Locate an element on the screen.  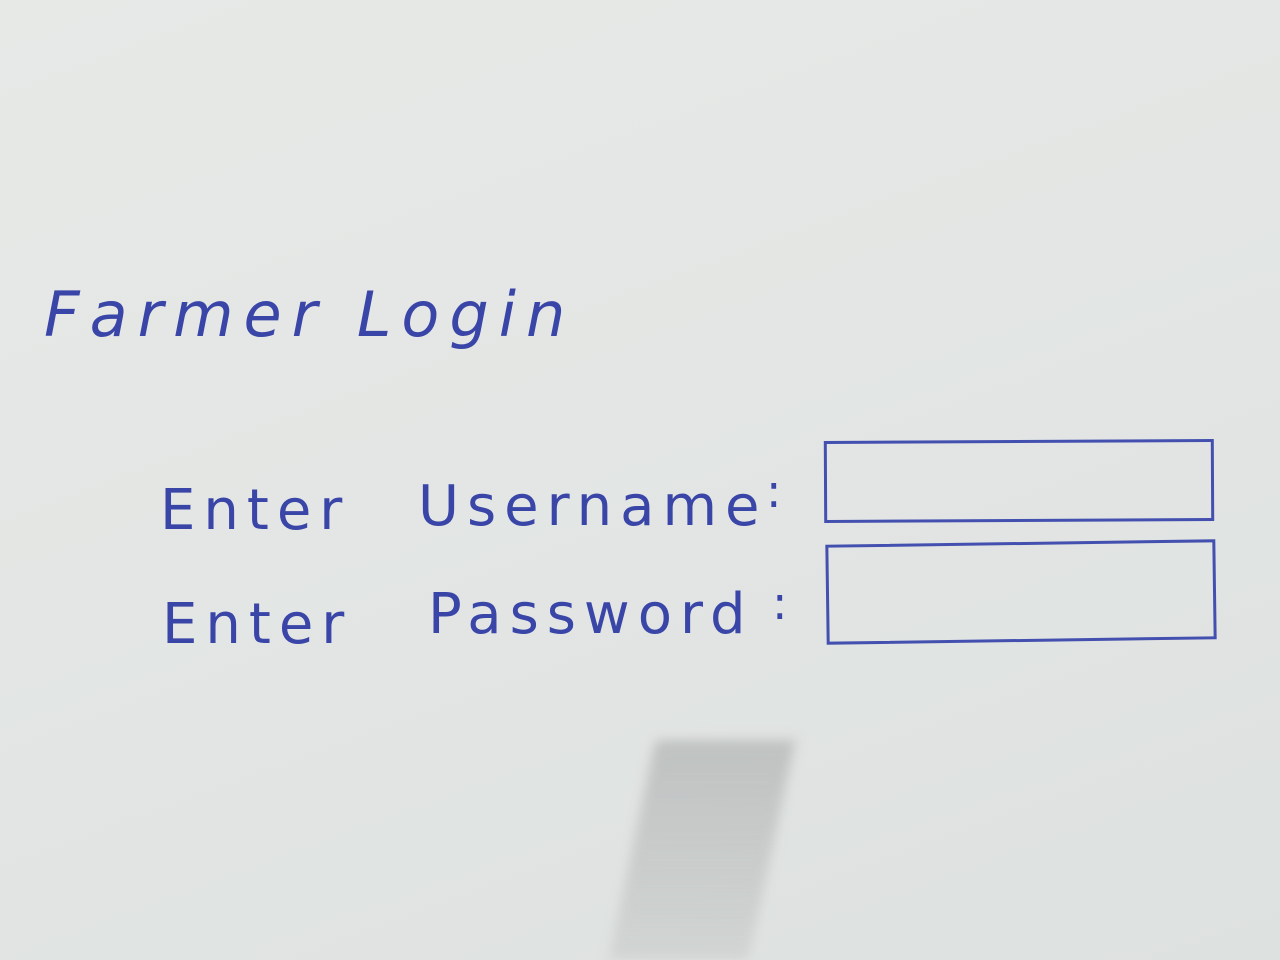
pen-shadow is located at coordinates (702, 850).